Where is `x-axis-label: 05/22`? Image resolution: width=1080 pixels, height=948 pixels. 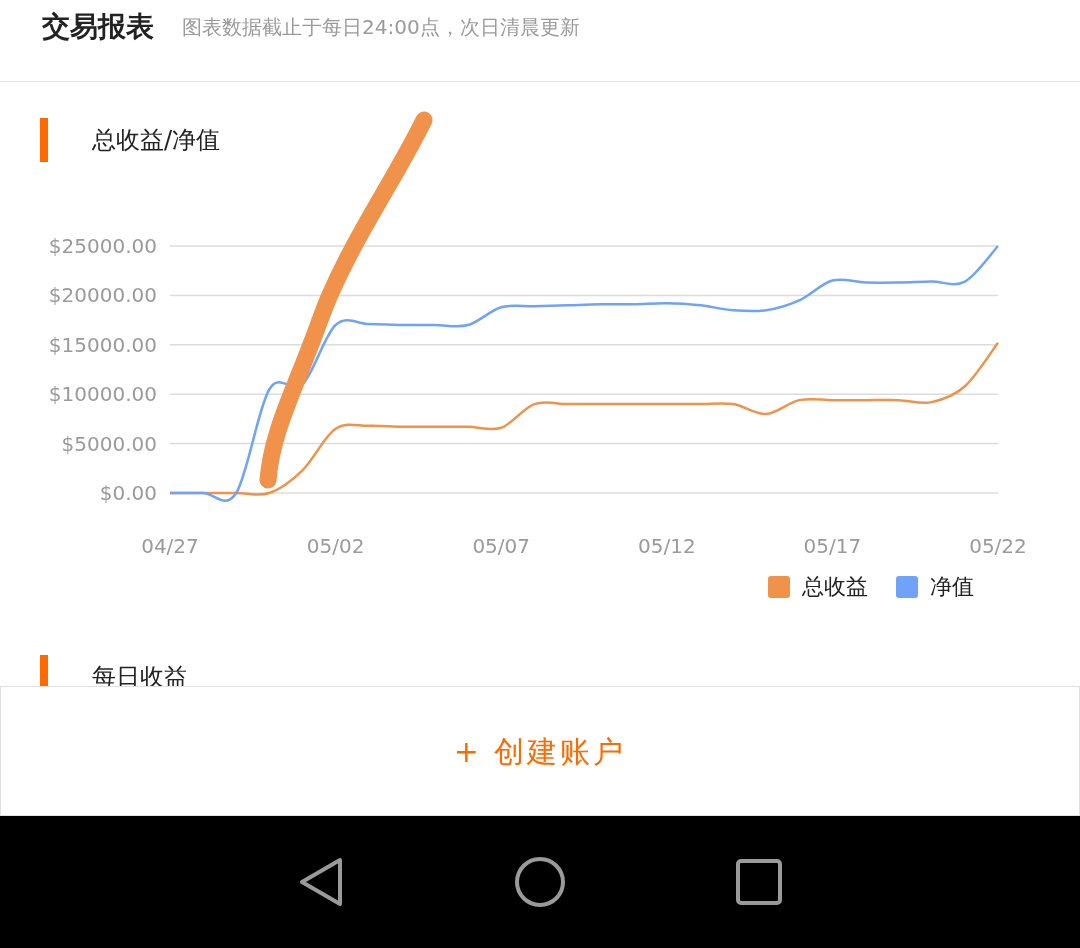
x-axis-label: 05/22 is located at coordinates (998, 546).